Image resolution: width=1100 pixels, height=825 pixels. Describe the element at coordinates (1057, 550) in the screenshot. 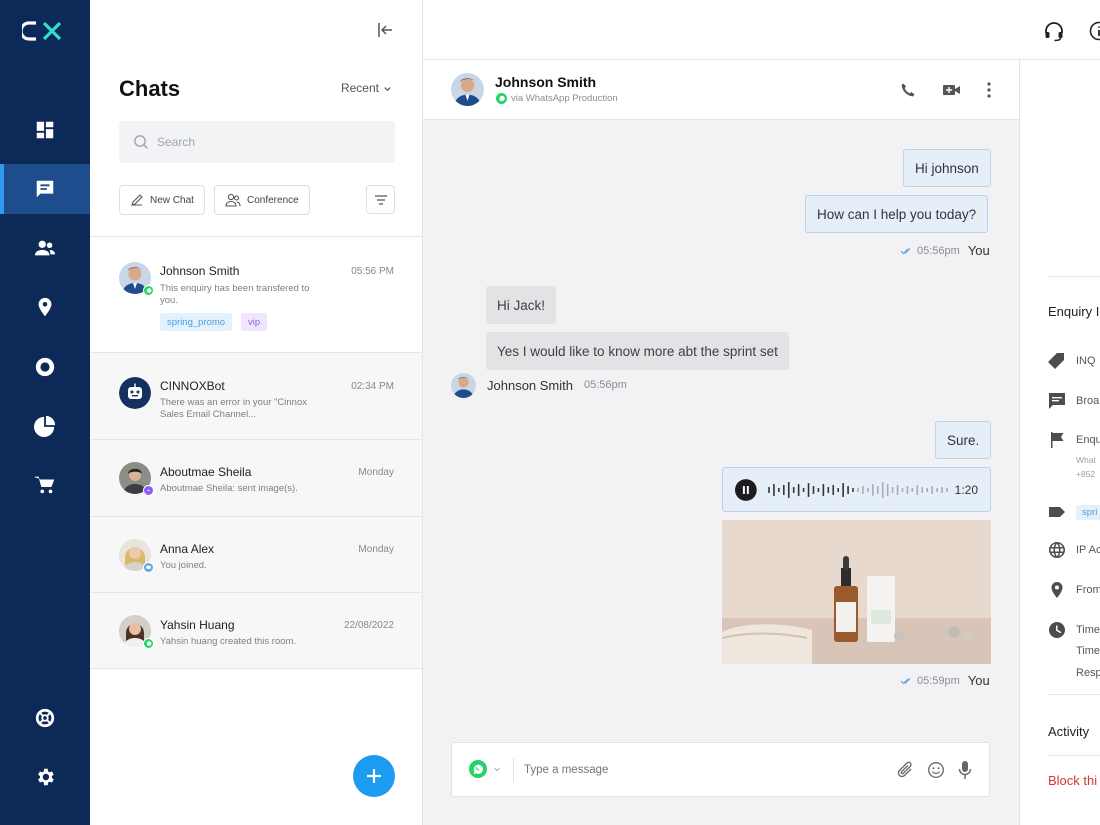

I see `globe-icon` at that location.